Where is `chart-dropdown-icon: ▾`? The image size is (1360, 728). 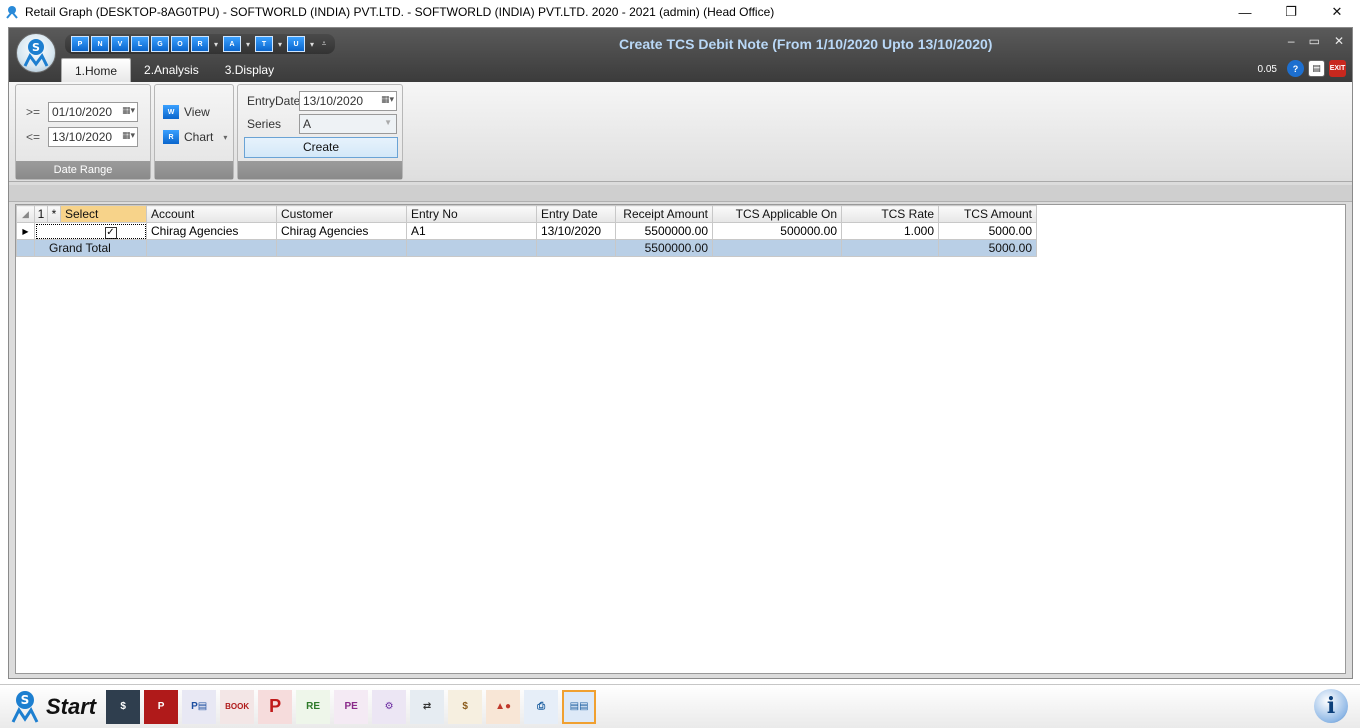 chart-dropdown-icon: ▾ is located at coordinates (225, 137).